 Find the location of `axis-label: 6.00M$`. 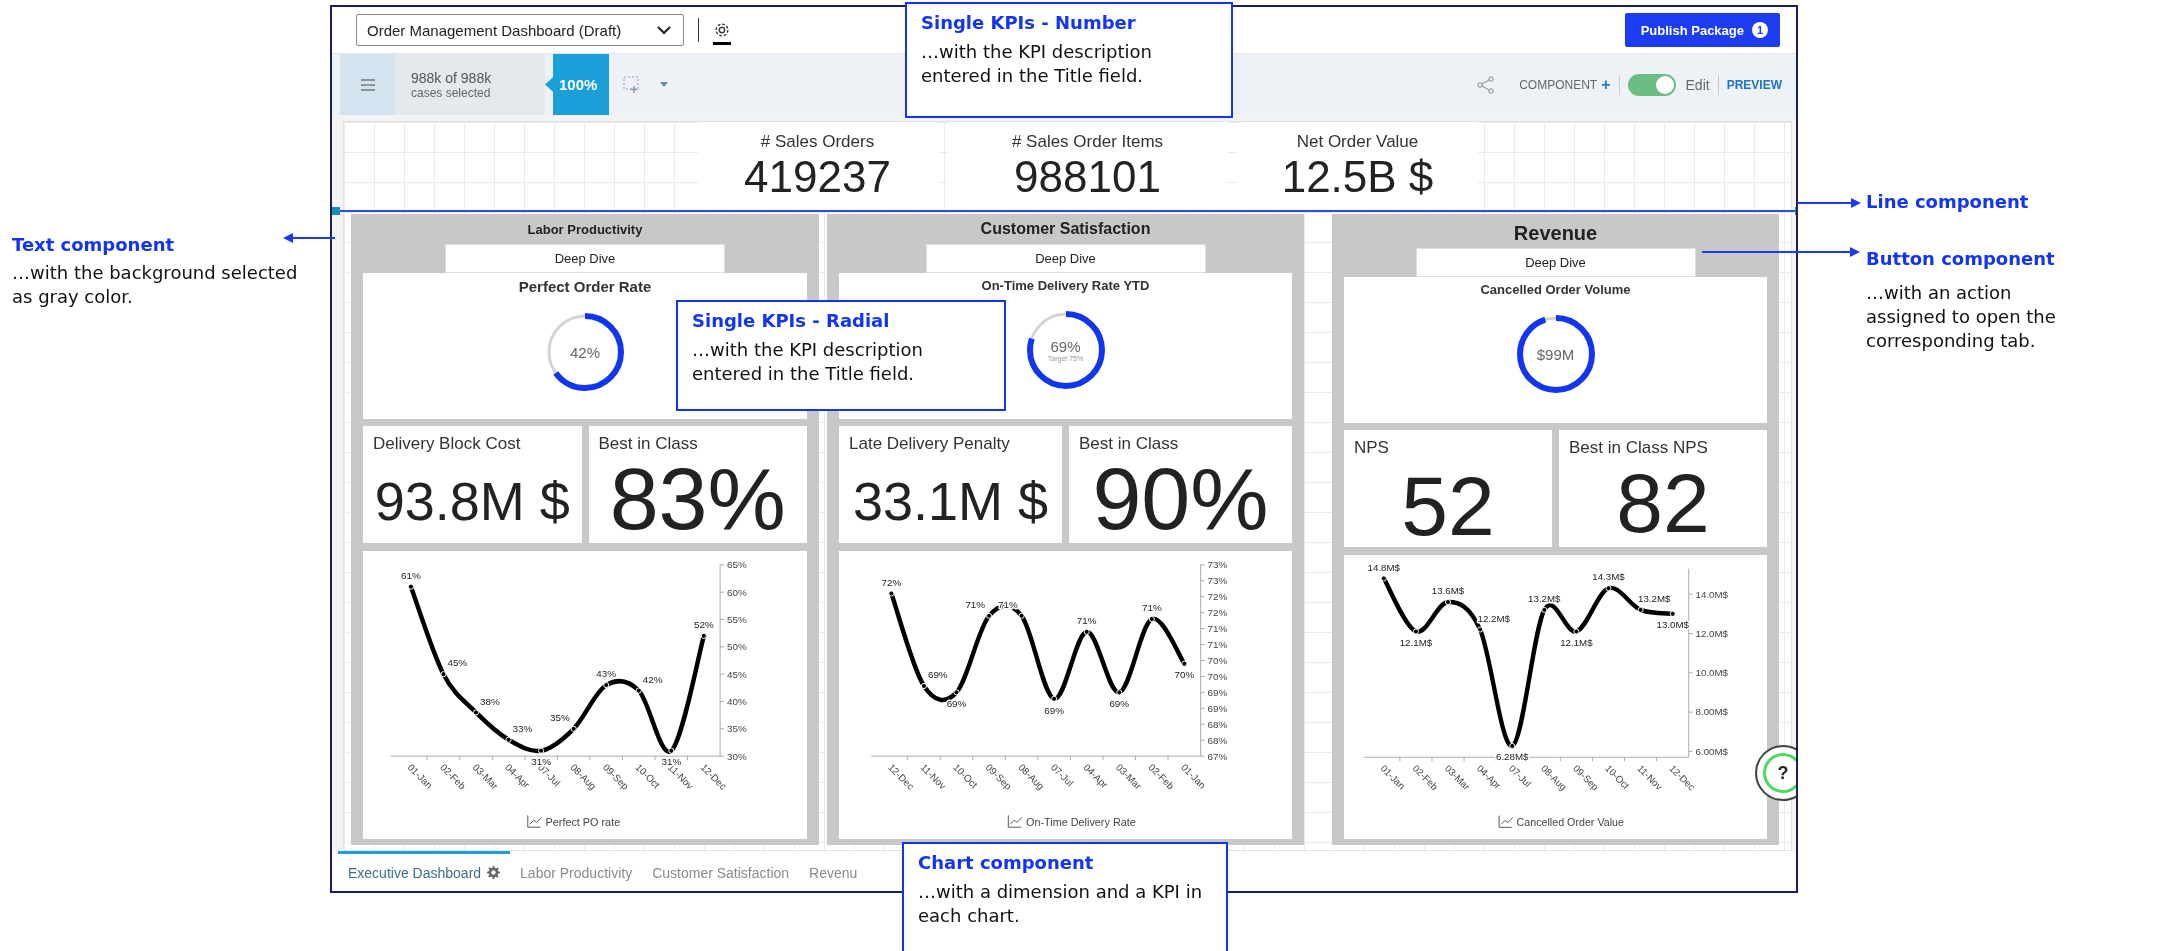

axis-label: 6.00M$ is located at coordinates (1711, 751).